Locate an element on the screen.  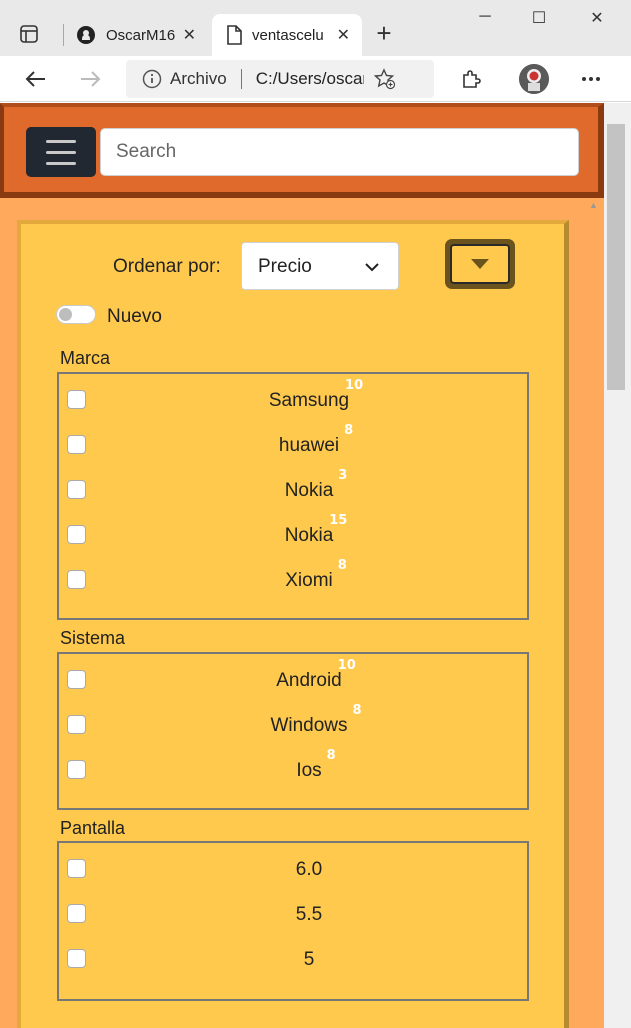
list-item: Samsung 10 is located at coordinates (293, 396).